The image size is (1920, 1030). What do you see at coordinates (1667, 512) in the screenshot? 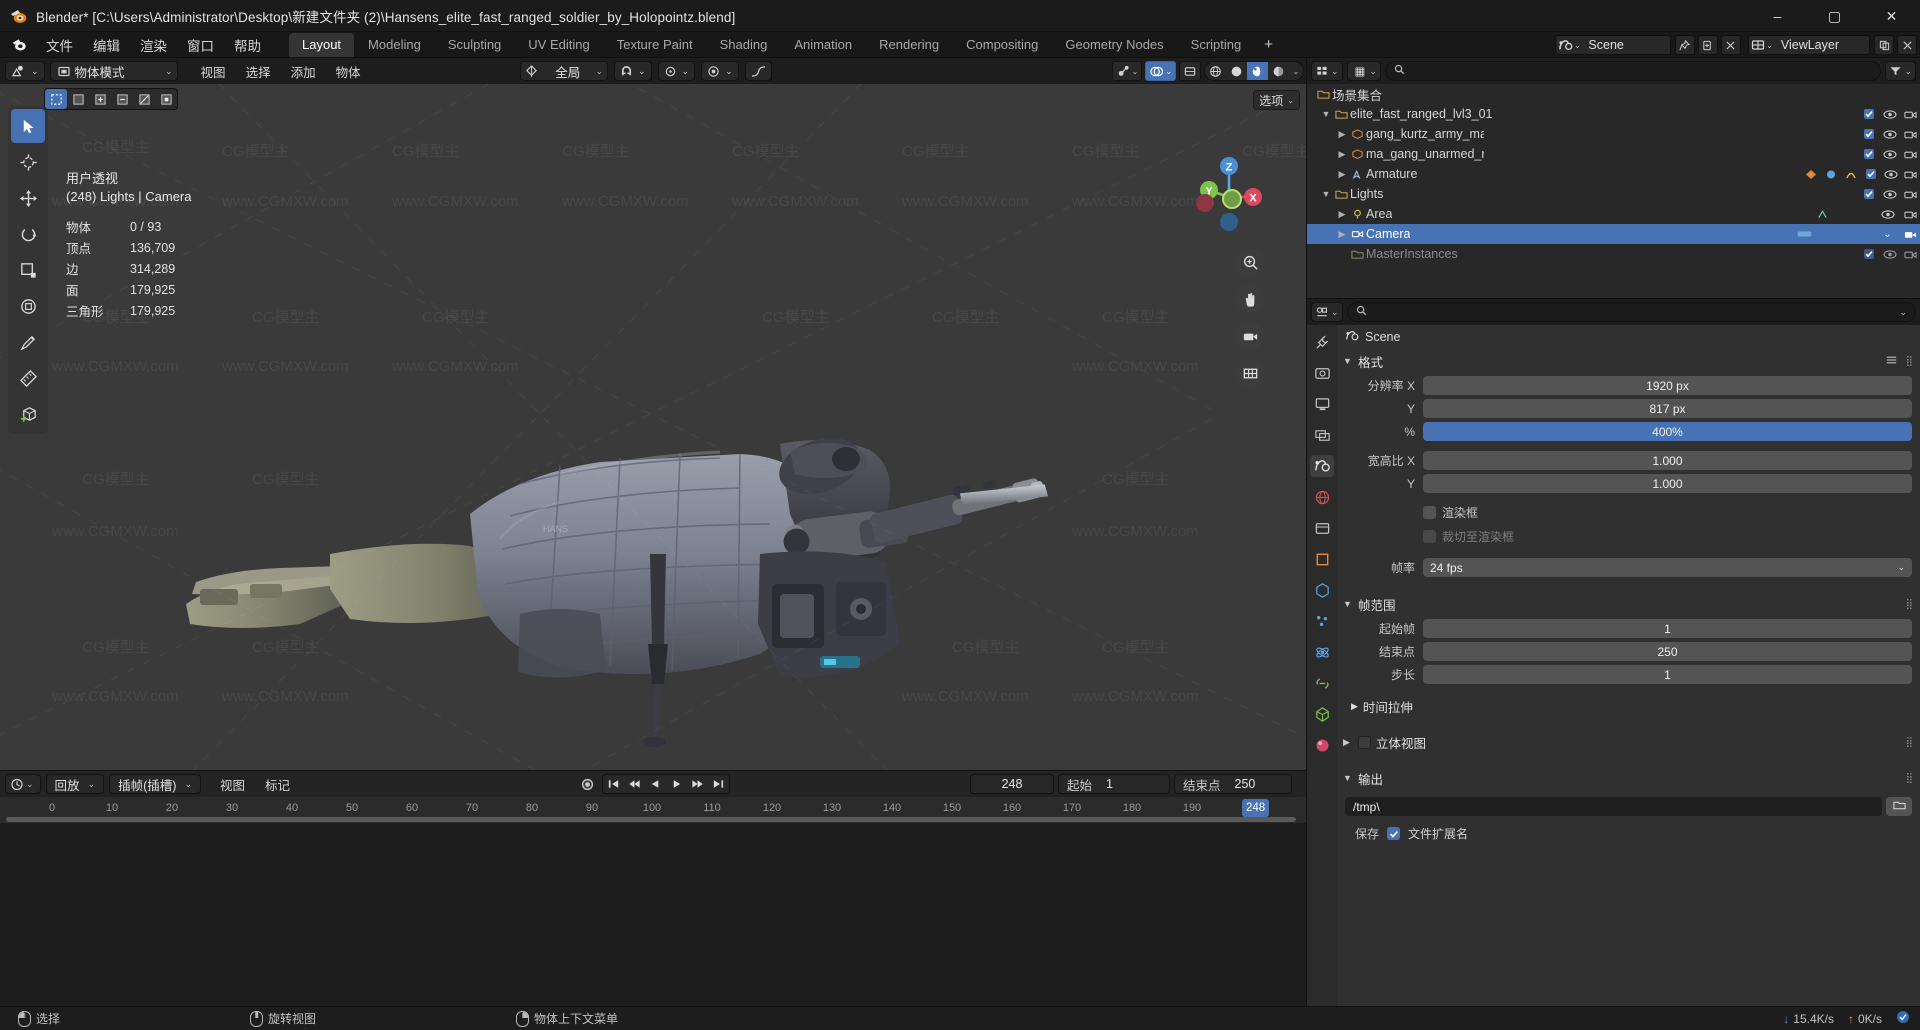
I see `row-render-region: 渲染框` at bounding box center [1667, 512].